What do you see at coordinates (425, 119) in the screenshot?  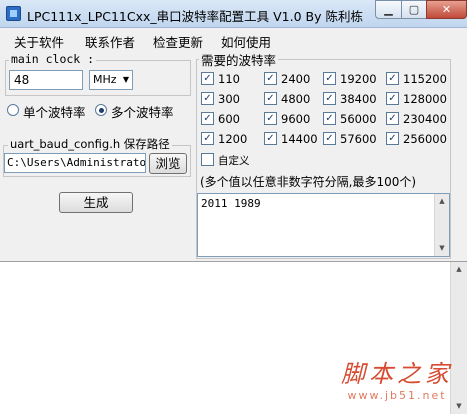 I see `baud-value: 230400` at bounding box center [425, 119].